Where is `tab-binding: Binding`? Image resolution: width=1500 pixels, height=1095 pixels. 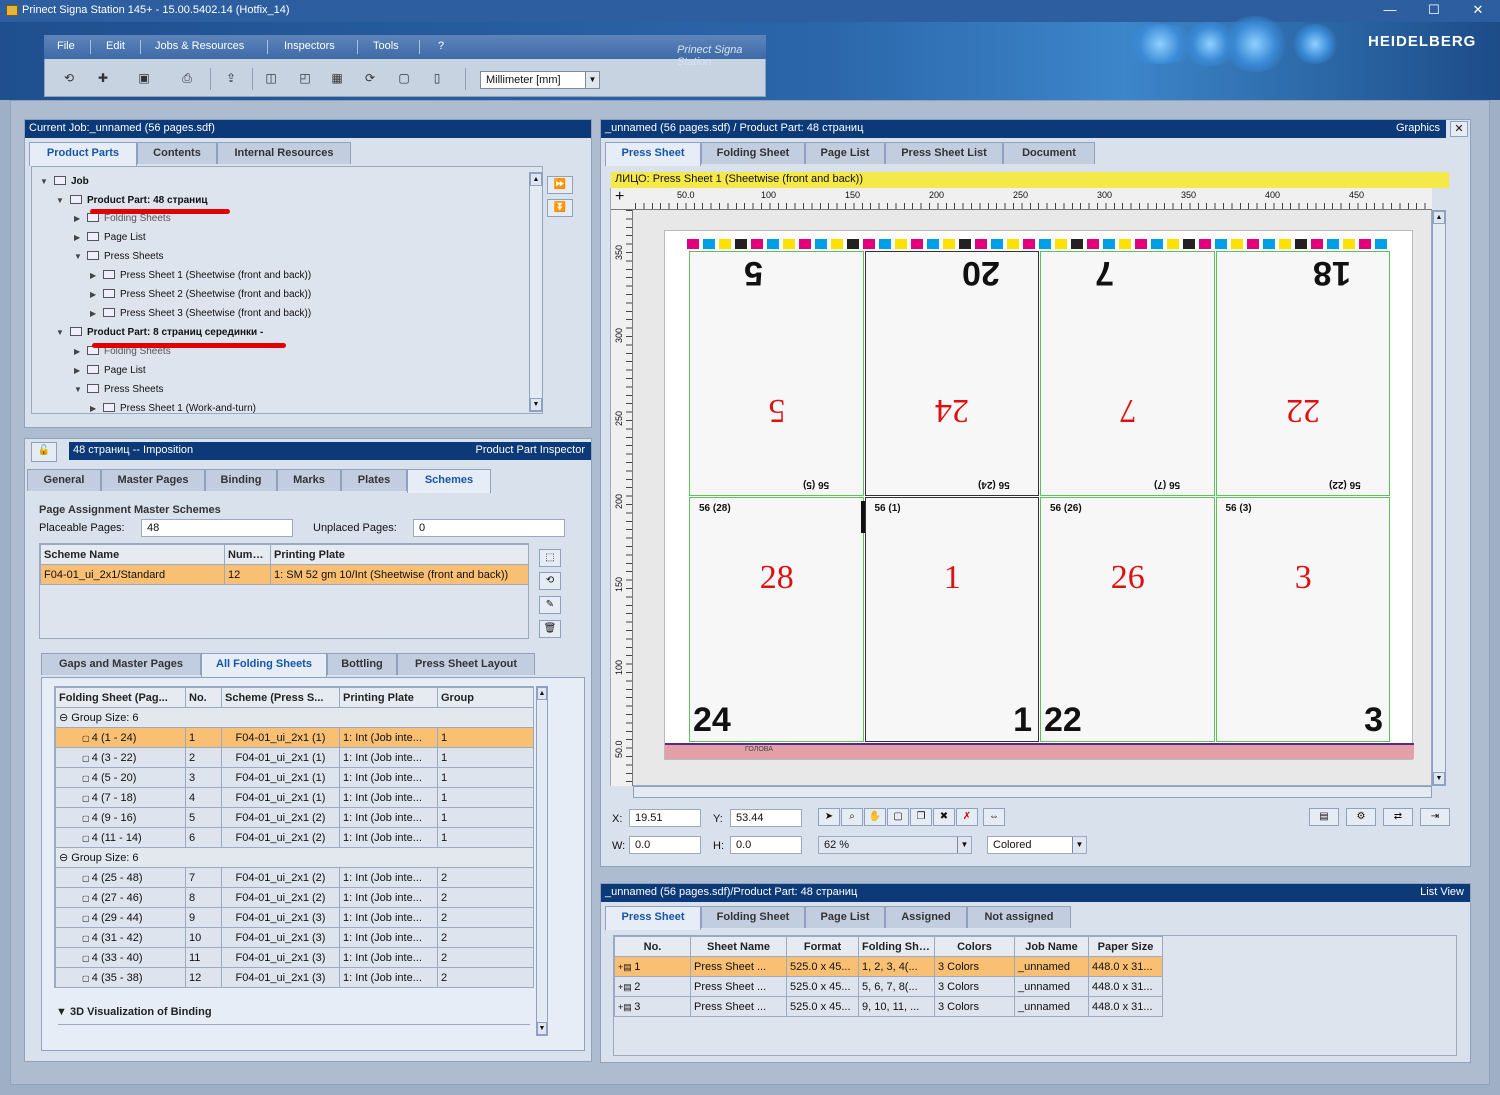 tab-binding: Binding is located at coordinates (241, 480).